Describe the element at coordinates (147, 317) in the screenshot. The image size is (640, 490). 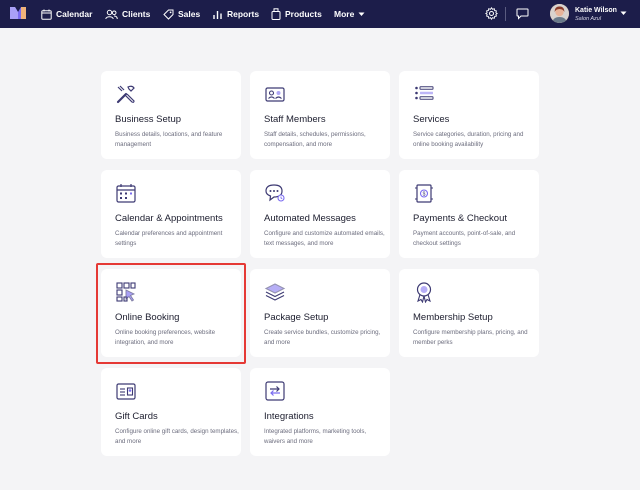
I see `card-title: Online Booking` at that location.